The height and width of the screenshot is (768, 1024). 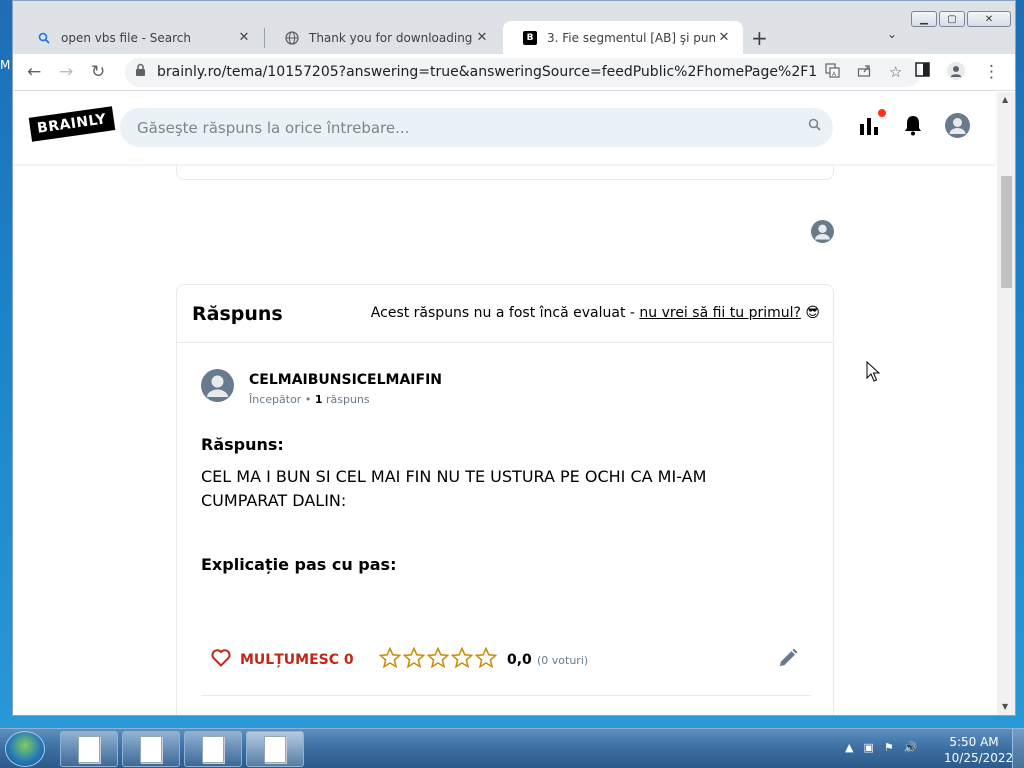 What do you see at coordinates (924, 19) in the screenshot?
I see `minimize-button: ▁` at bounding box center [924, 19].